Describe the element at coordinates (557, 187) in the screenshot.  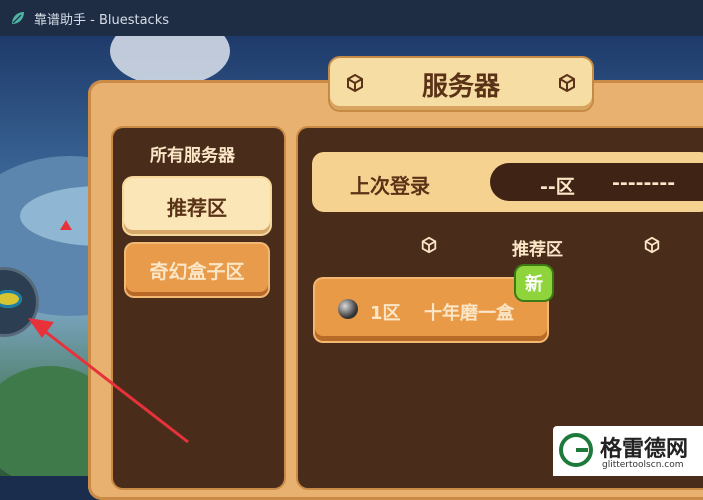
I see `last-login-zone: --区` at that location.